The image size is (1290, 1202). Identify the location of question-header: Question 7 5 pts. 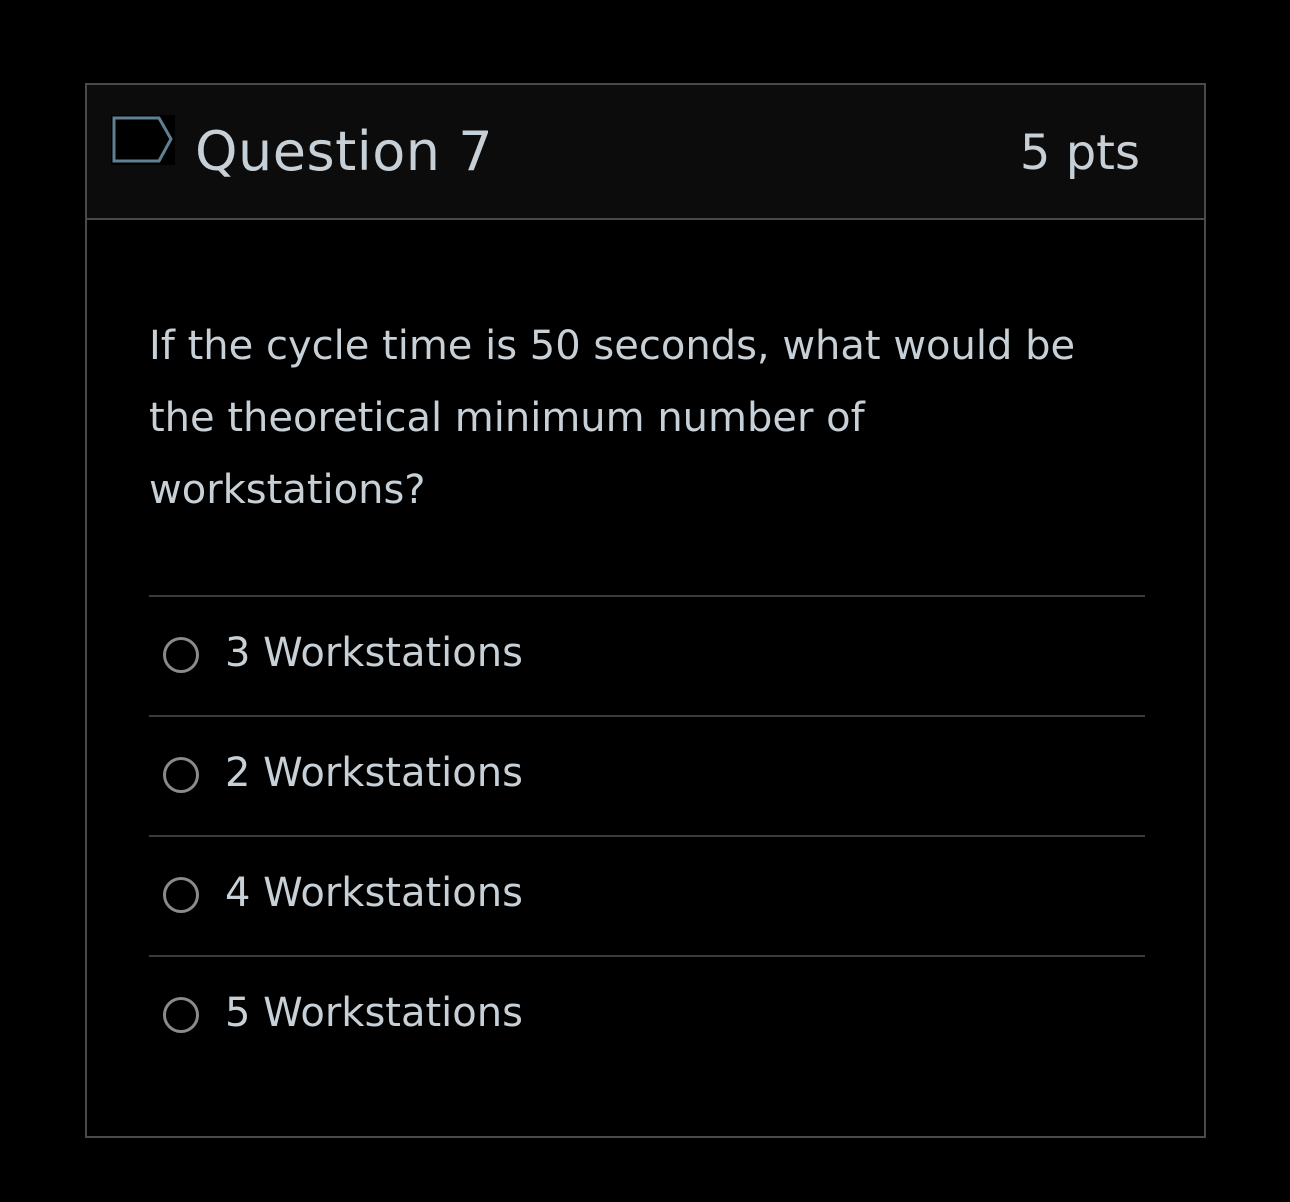
(645, 152).